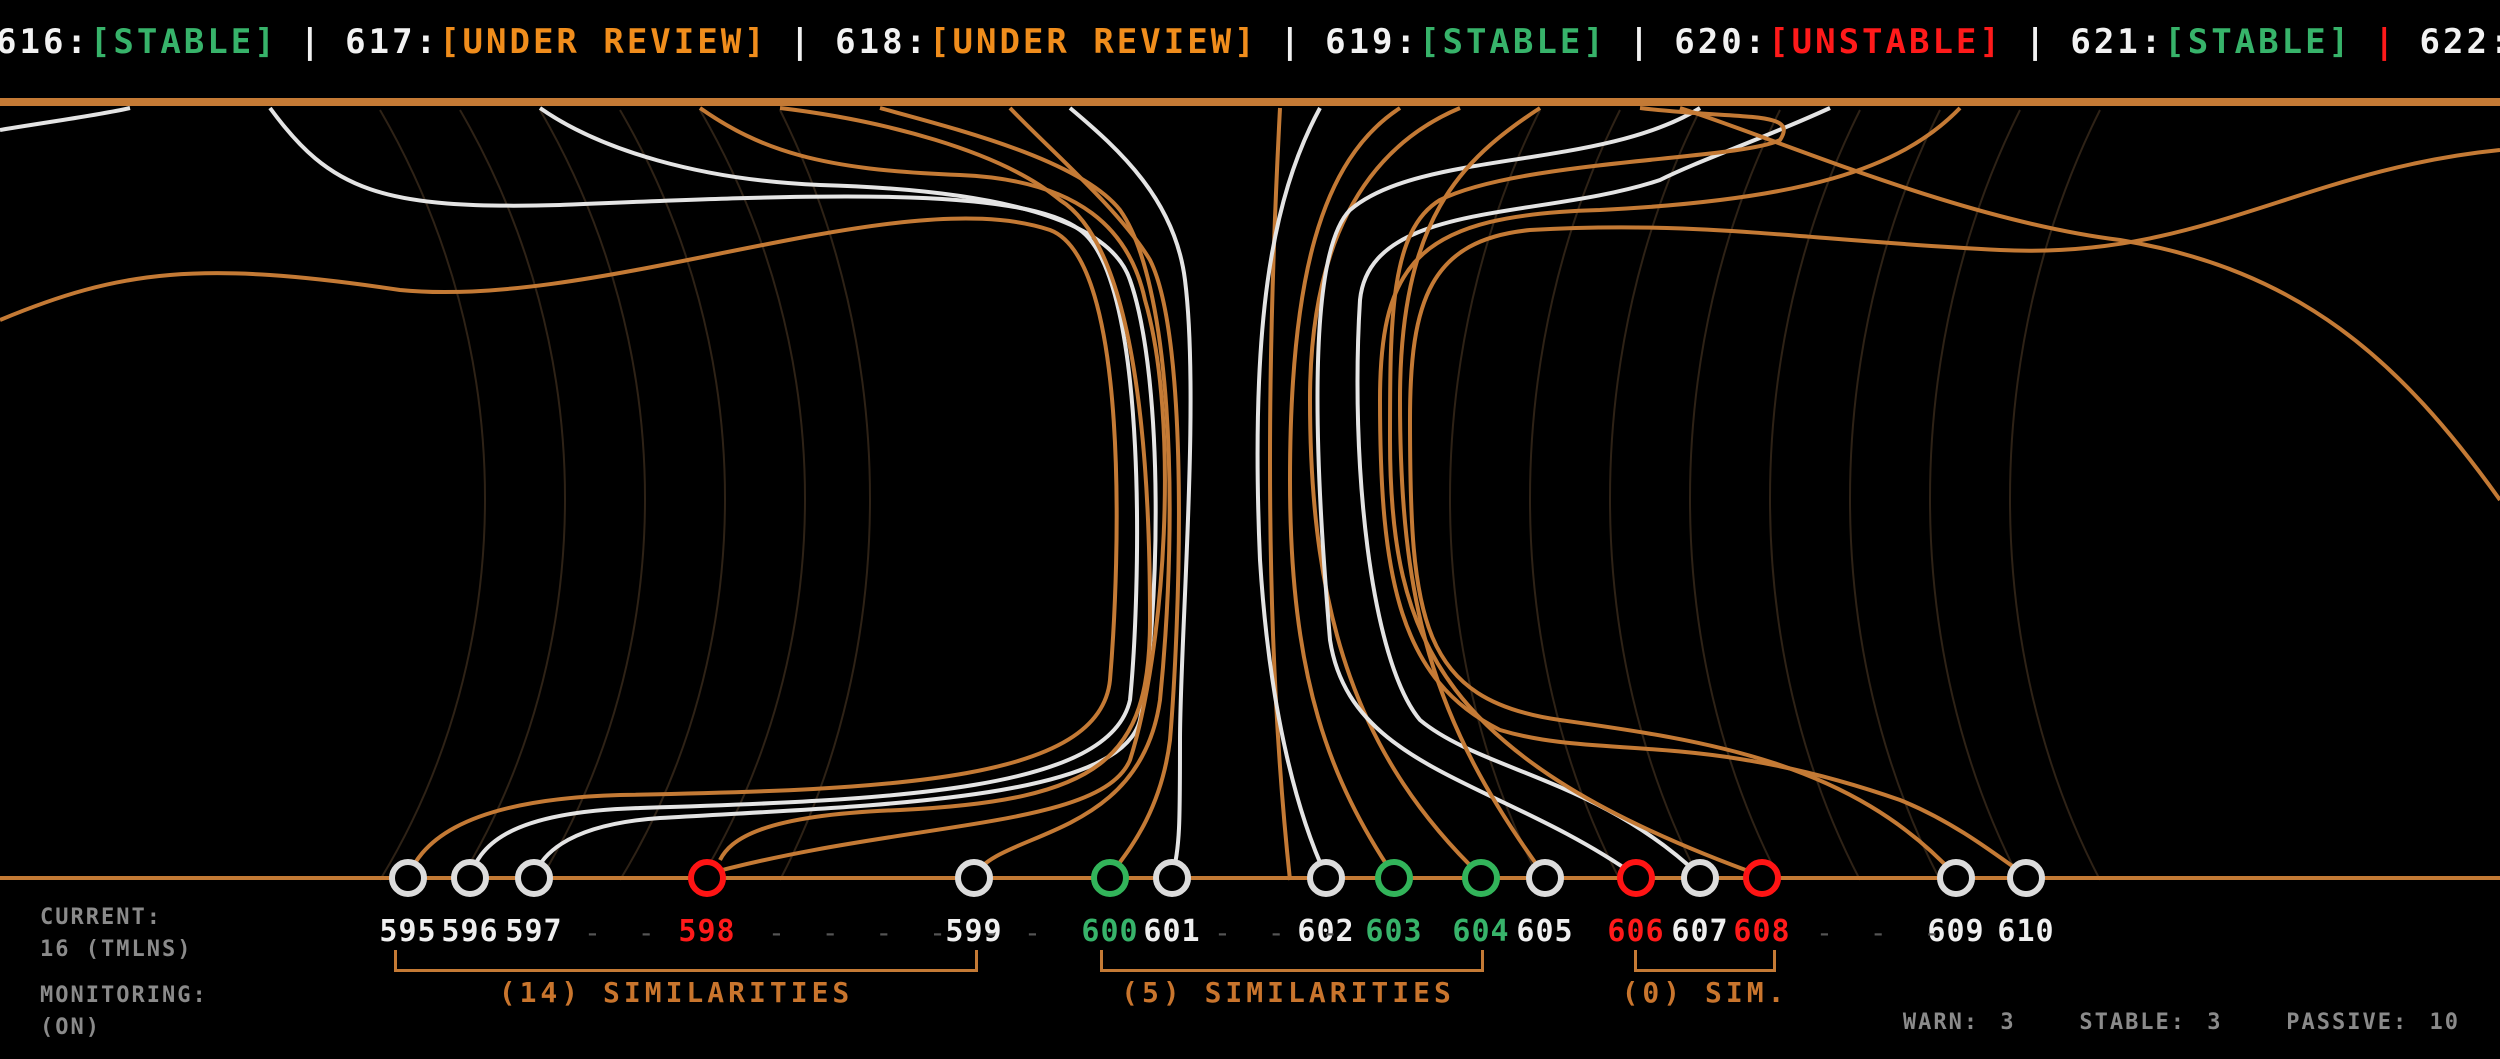 This screenshot has width=2500, height=1059. What do you see at coordinates (124, 995) in the screenshot?
I see `monitoring-label: MONITORING:` at bounding box center [124, 995].